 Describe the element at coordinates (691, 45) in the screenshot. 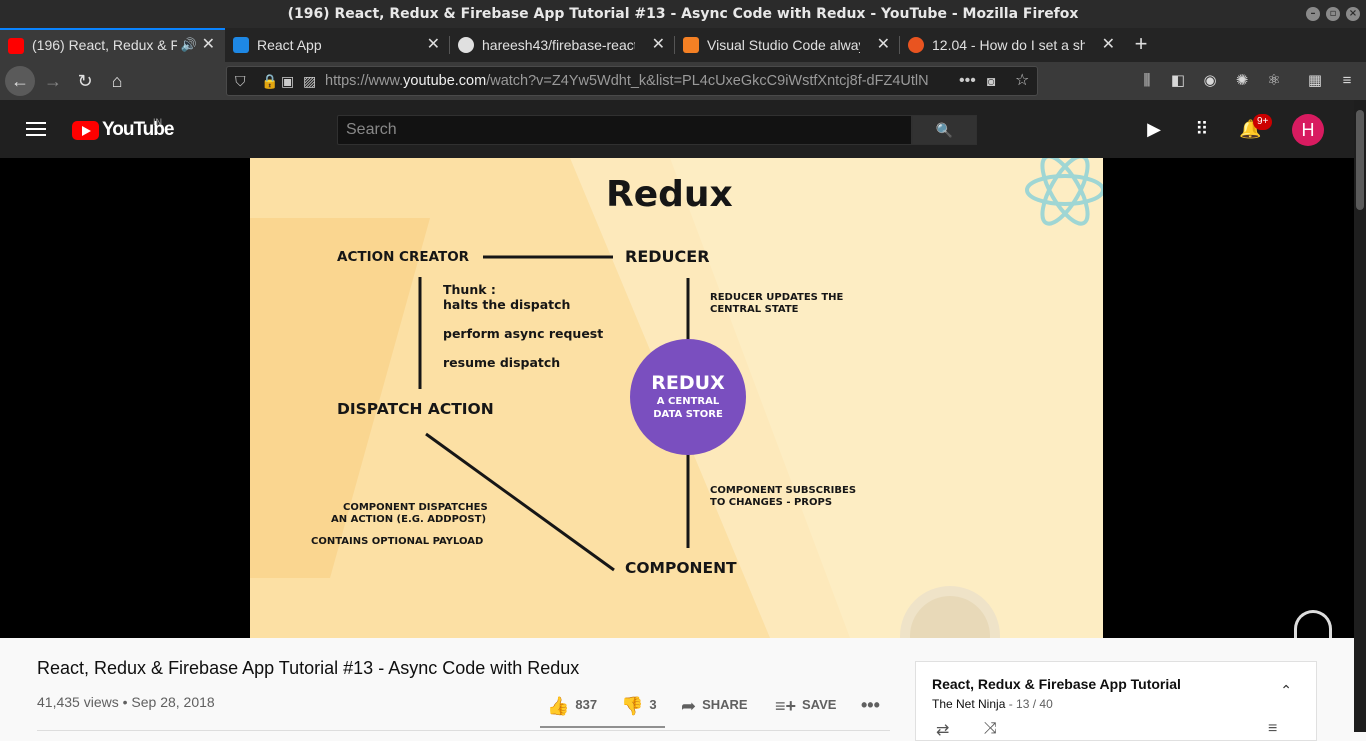

I see `stackoverflow-icon` at that location.